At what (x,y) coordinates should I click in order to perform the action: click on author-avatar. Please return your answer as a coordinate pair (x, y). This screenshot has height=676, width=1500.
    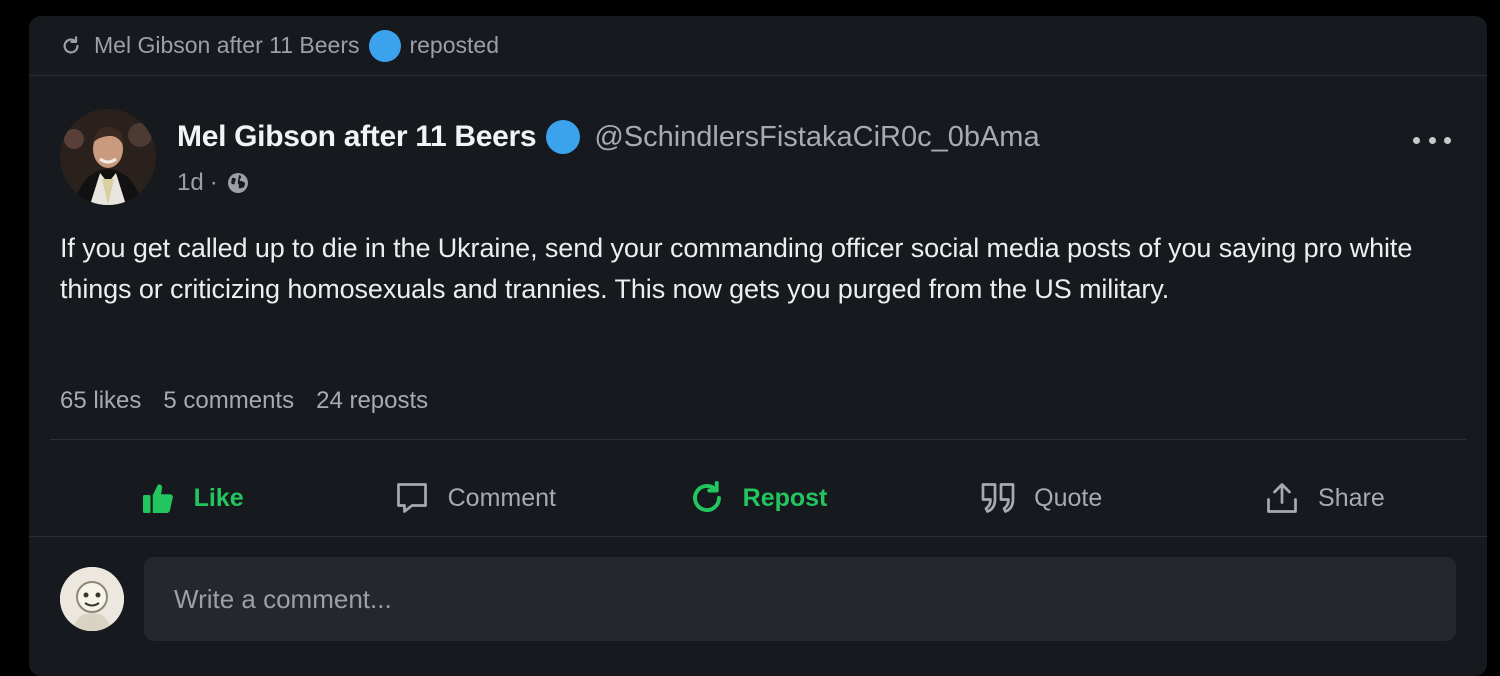
    Looking at the image, I should click on (108, 157).